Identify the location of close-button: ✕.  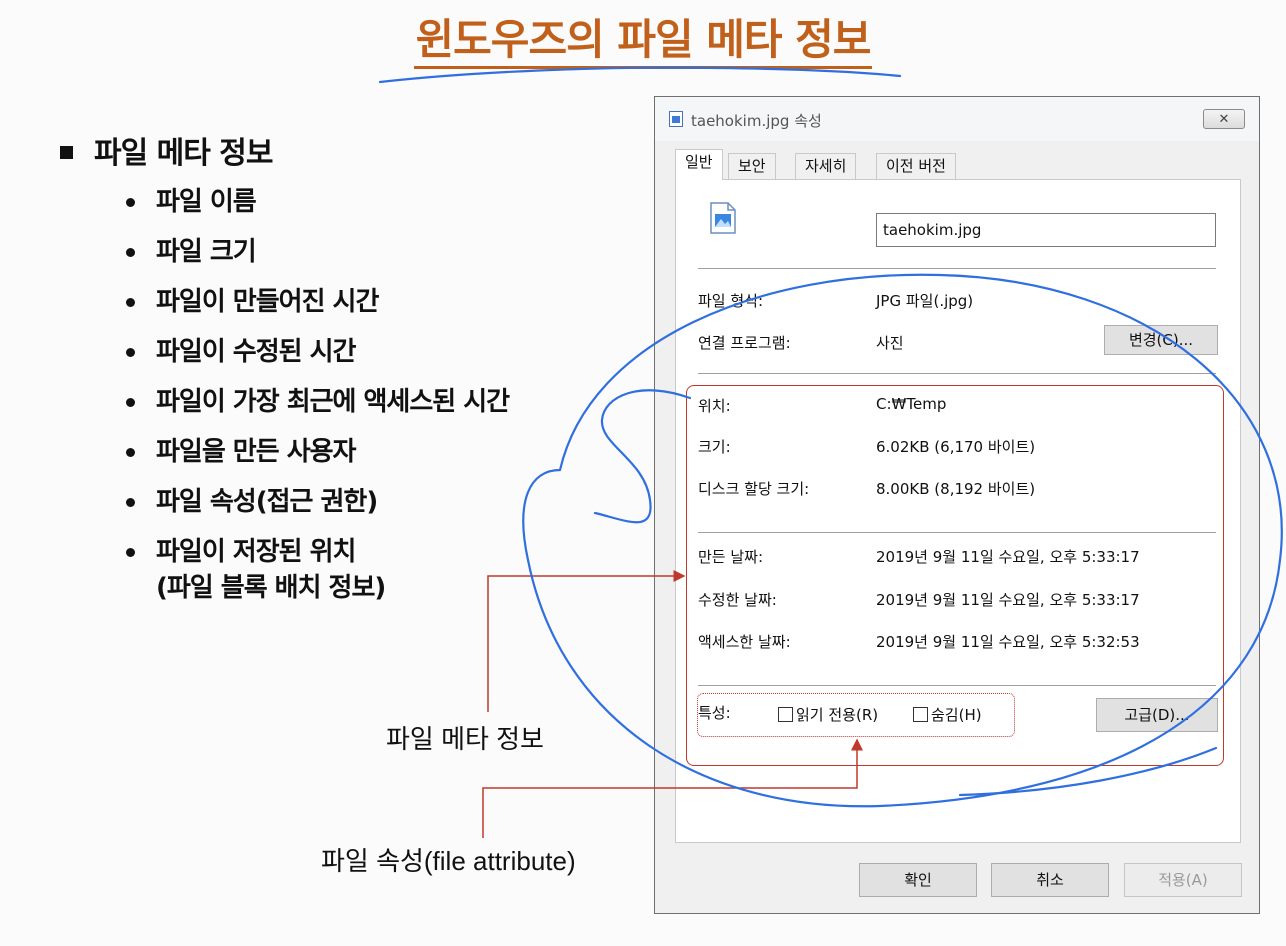
(1224, 119).